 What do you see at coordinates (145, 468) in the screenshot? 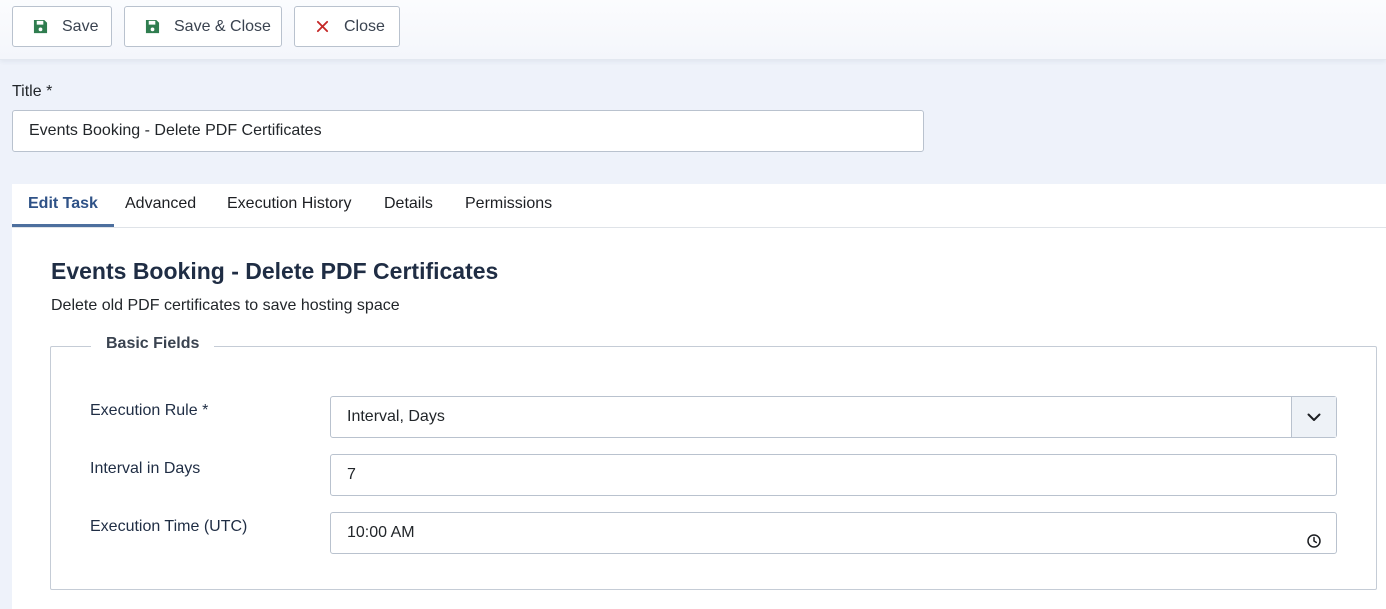
I see `interval-days-label: Interval in Days` at bounding box center [145, 468].